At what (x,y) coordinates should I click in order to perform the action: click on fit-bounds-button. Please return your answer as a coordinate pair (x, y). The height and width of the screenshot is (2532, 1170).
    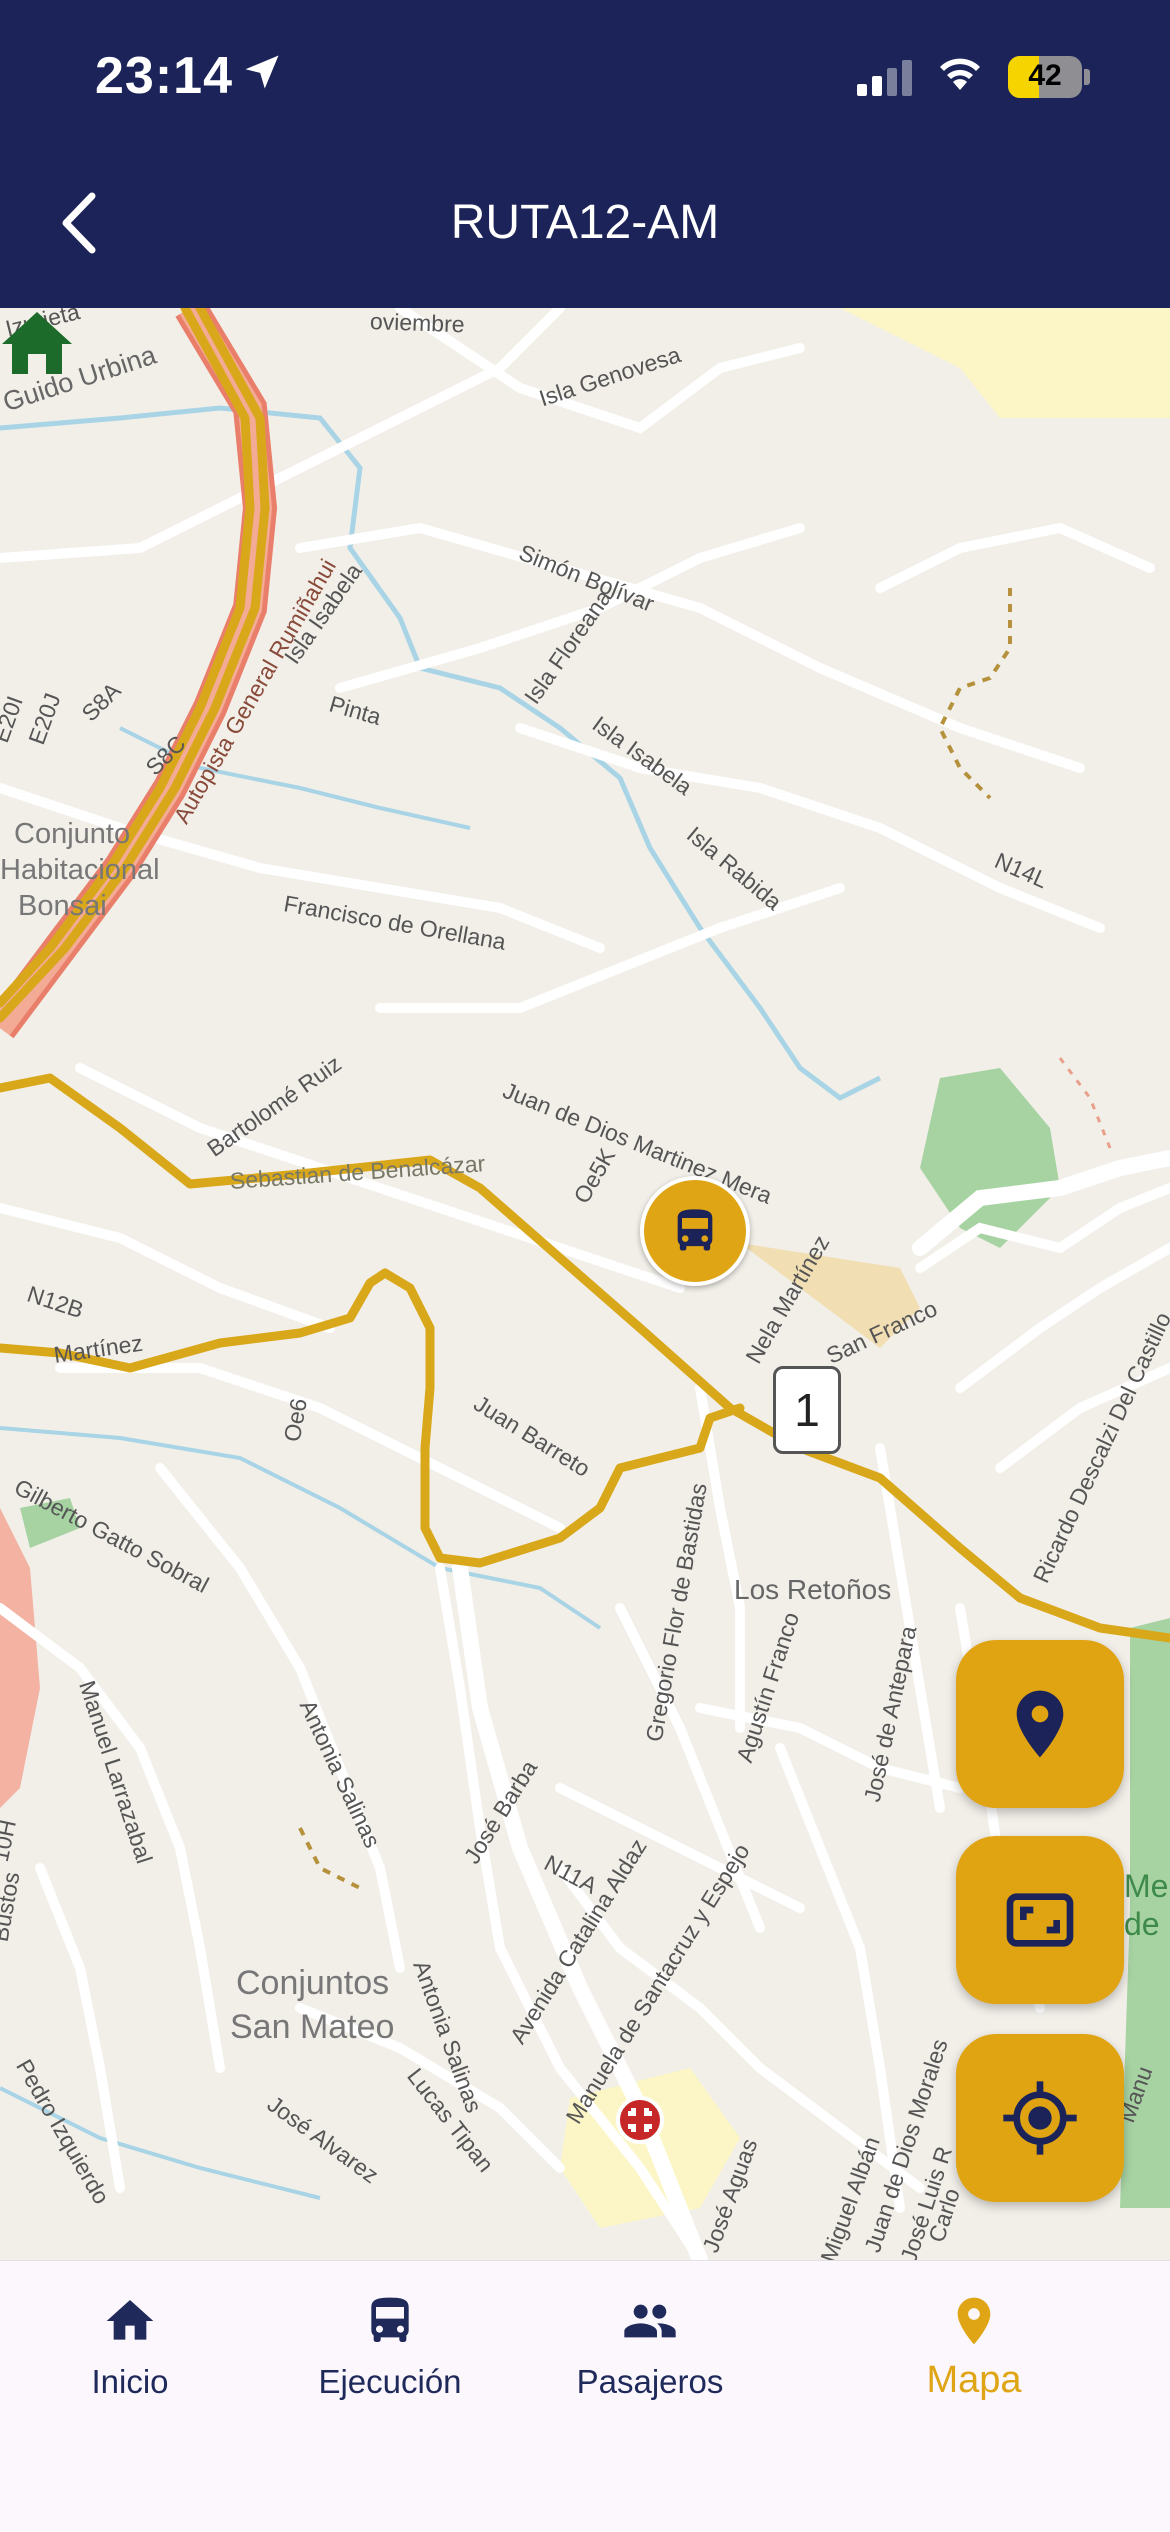
    Looking at the image, I should click on (1040, 1920).